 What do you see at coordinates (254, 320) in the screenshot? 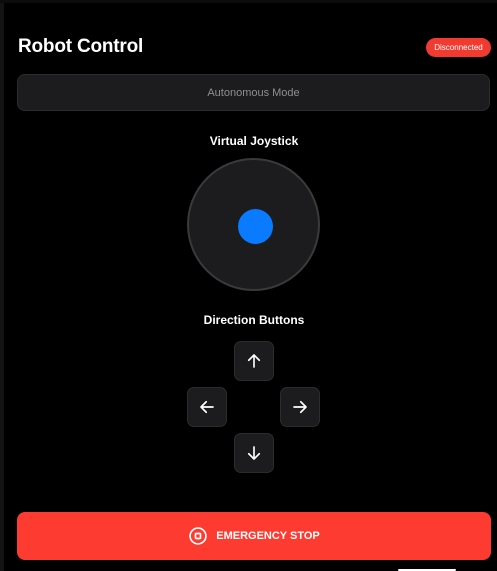
I see `direction-buttons-label: Direction Buttons` at bounding box center [254, 320].